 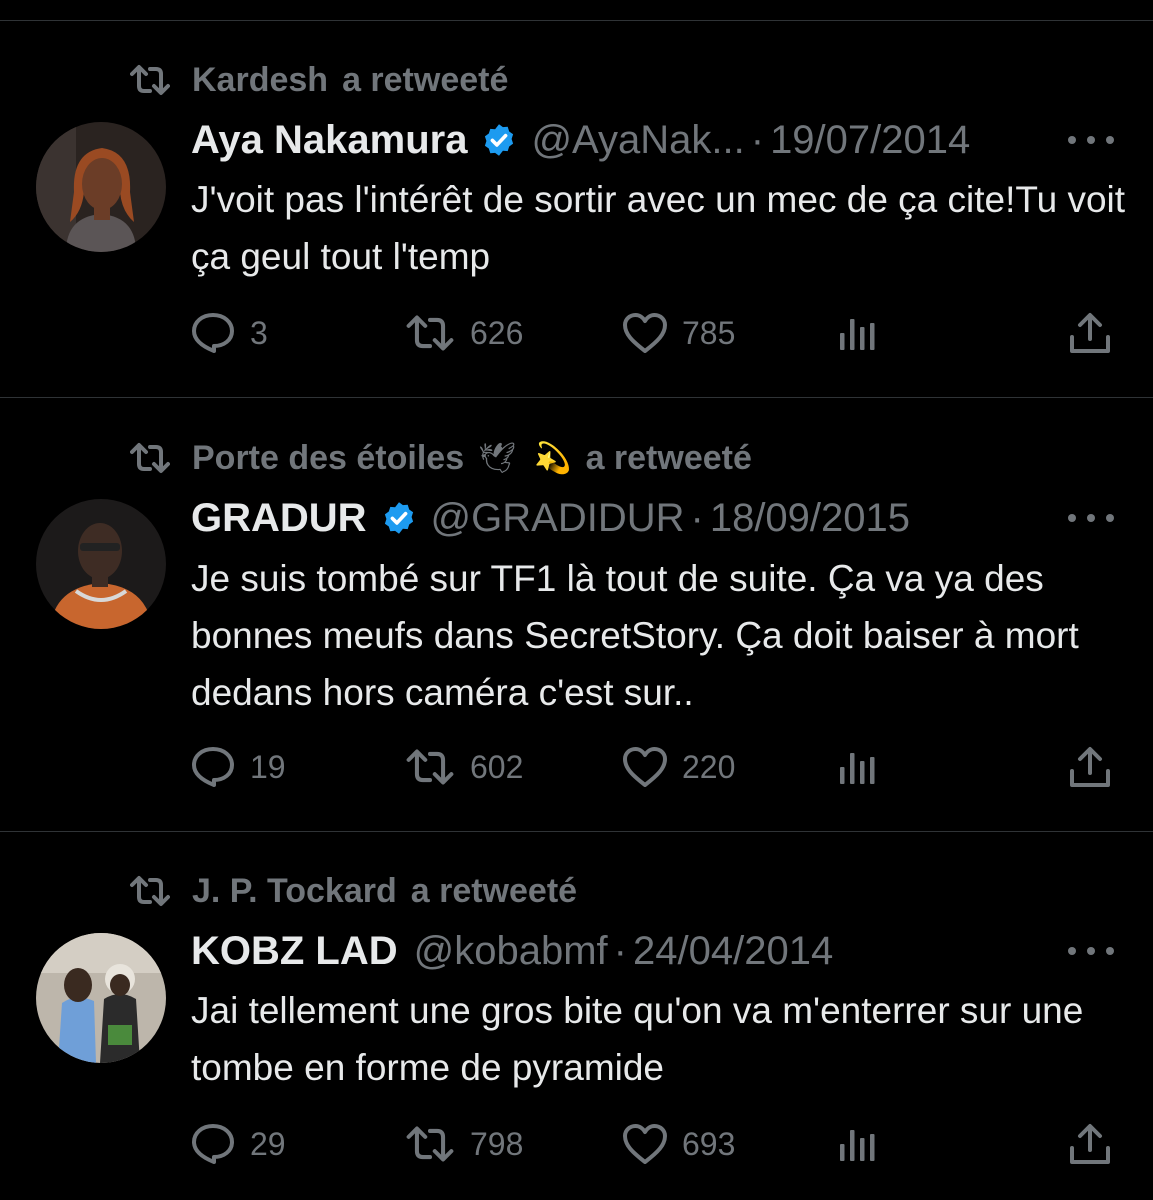 I want to click on share-button, so click(x=1090, y=1144).